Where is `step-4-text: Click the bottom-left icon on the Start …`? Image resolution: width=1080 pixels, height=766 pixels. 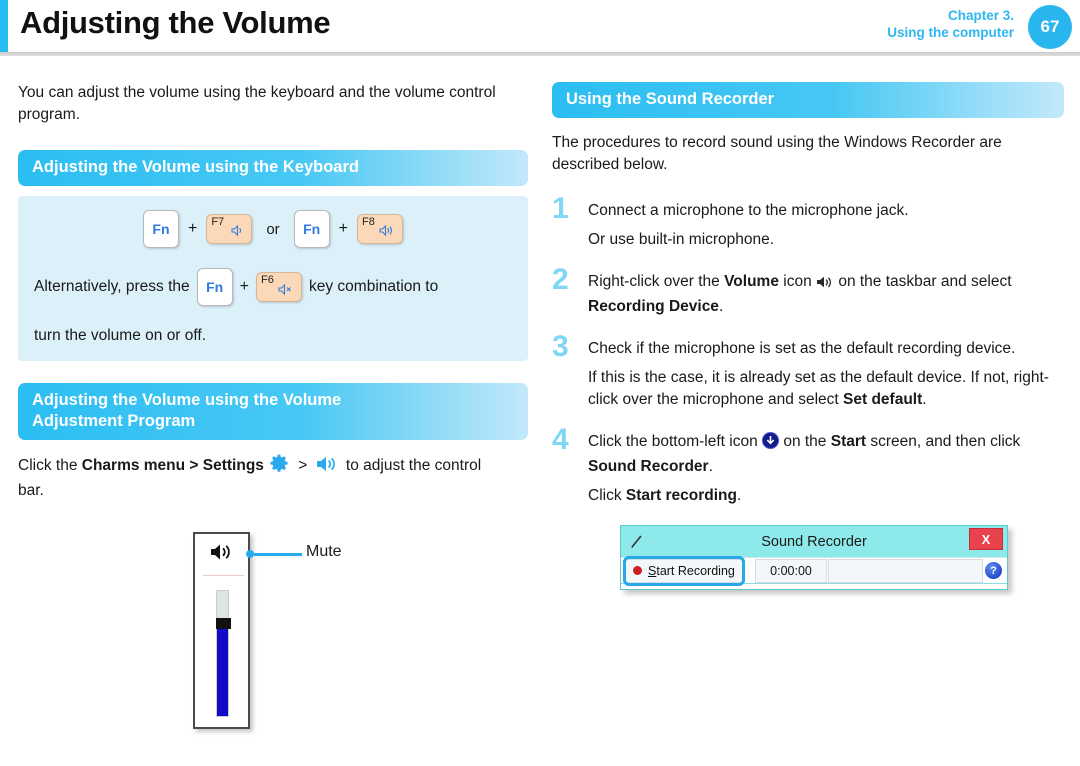 step-4-text: Click the bottom-left icon on the Start … is located at coordinates (826, 454).